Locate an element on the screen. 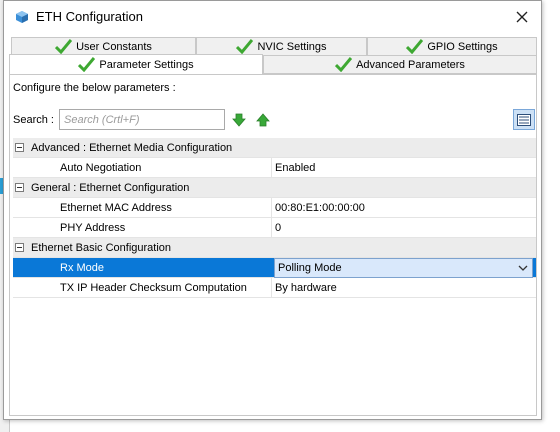  title-bar: ETH Configuration is located at coordinates (272, 17).